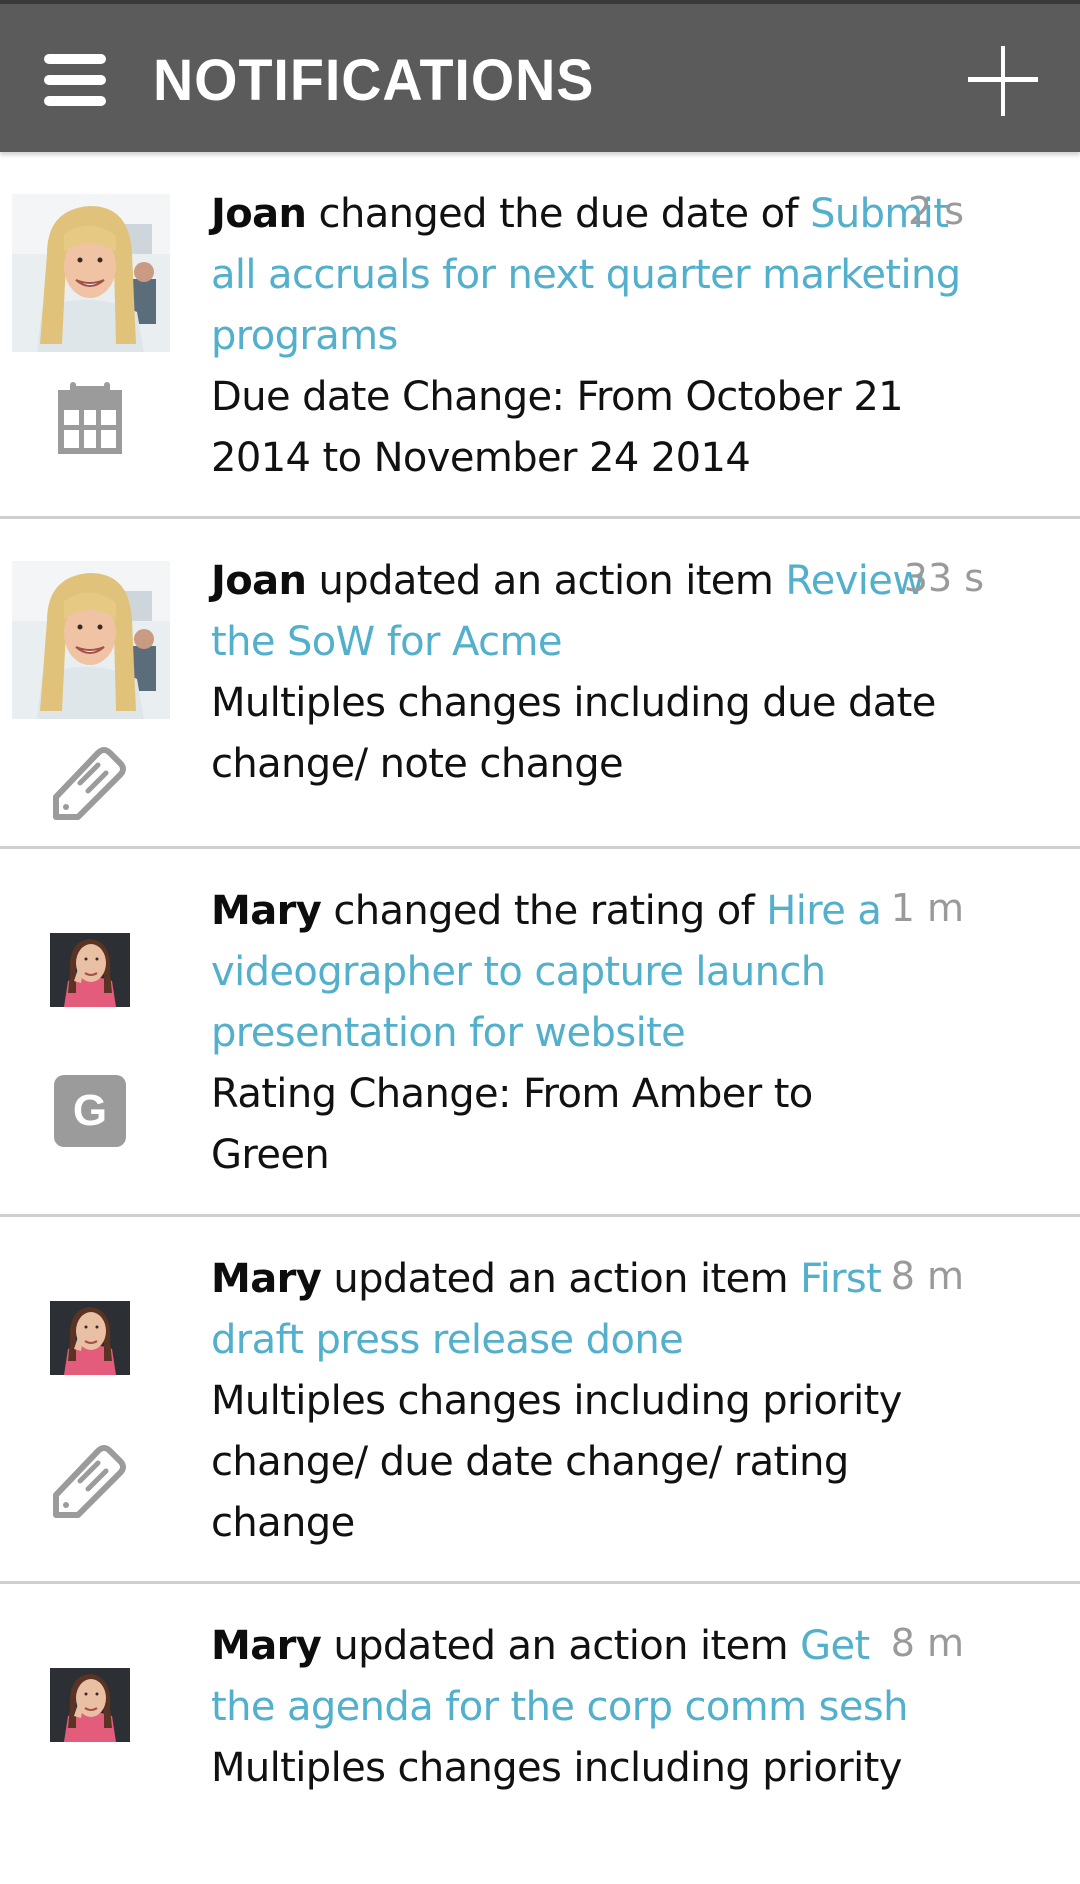  Describe the element at coordinates (558, 214) in the screenshot. I see `action-text: changed the due date of` at that location.